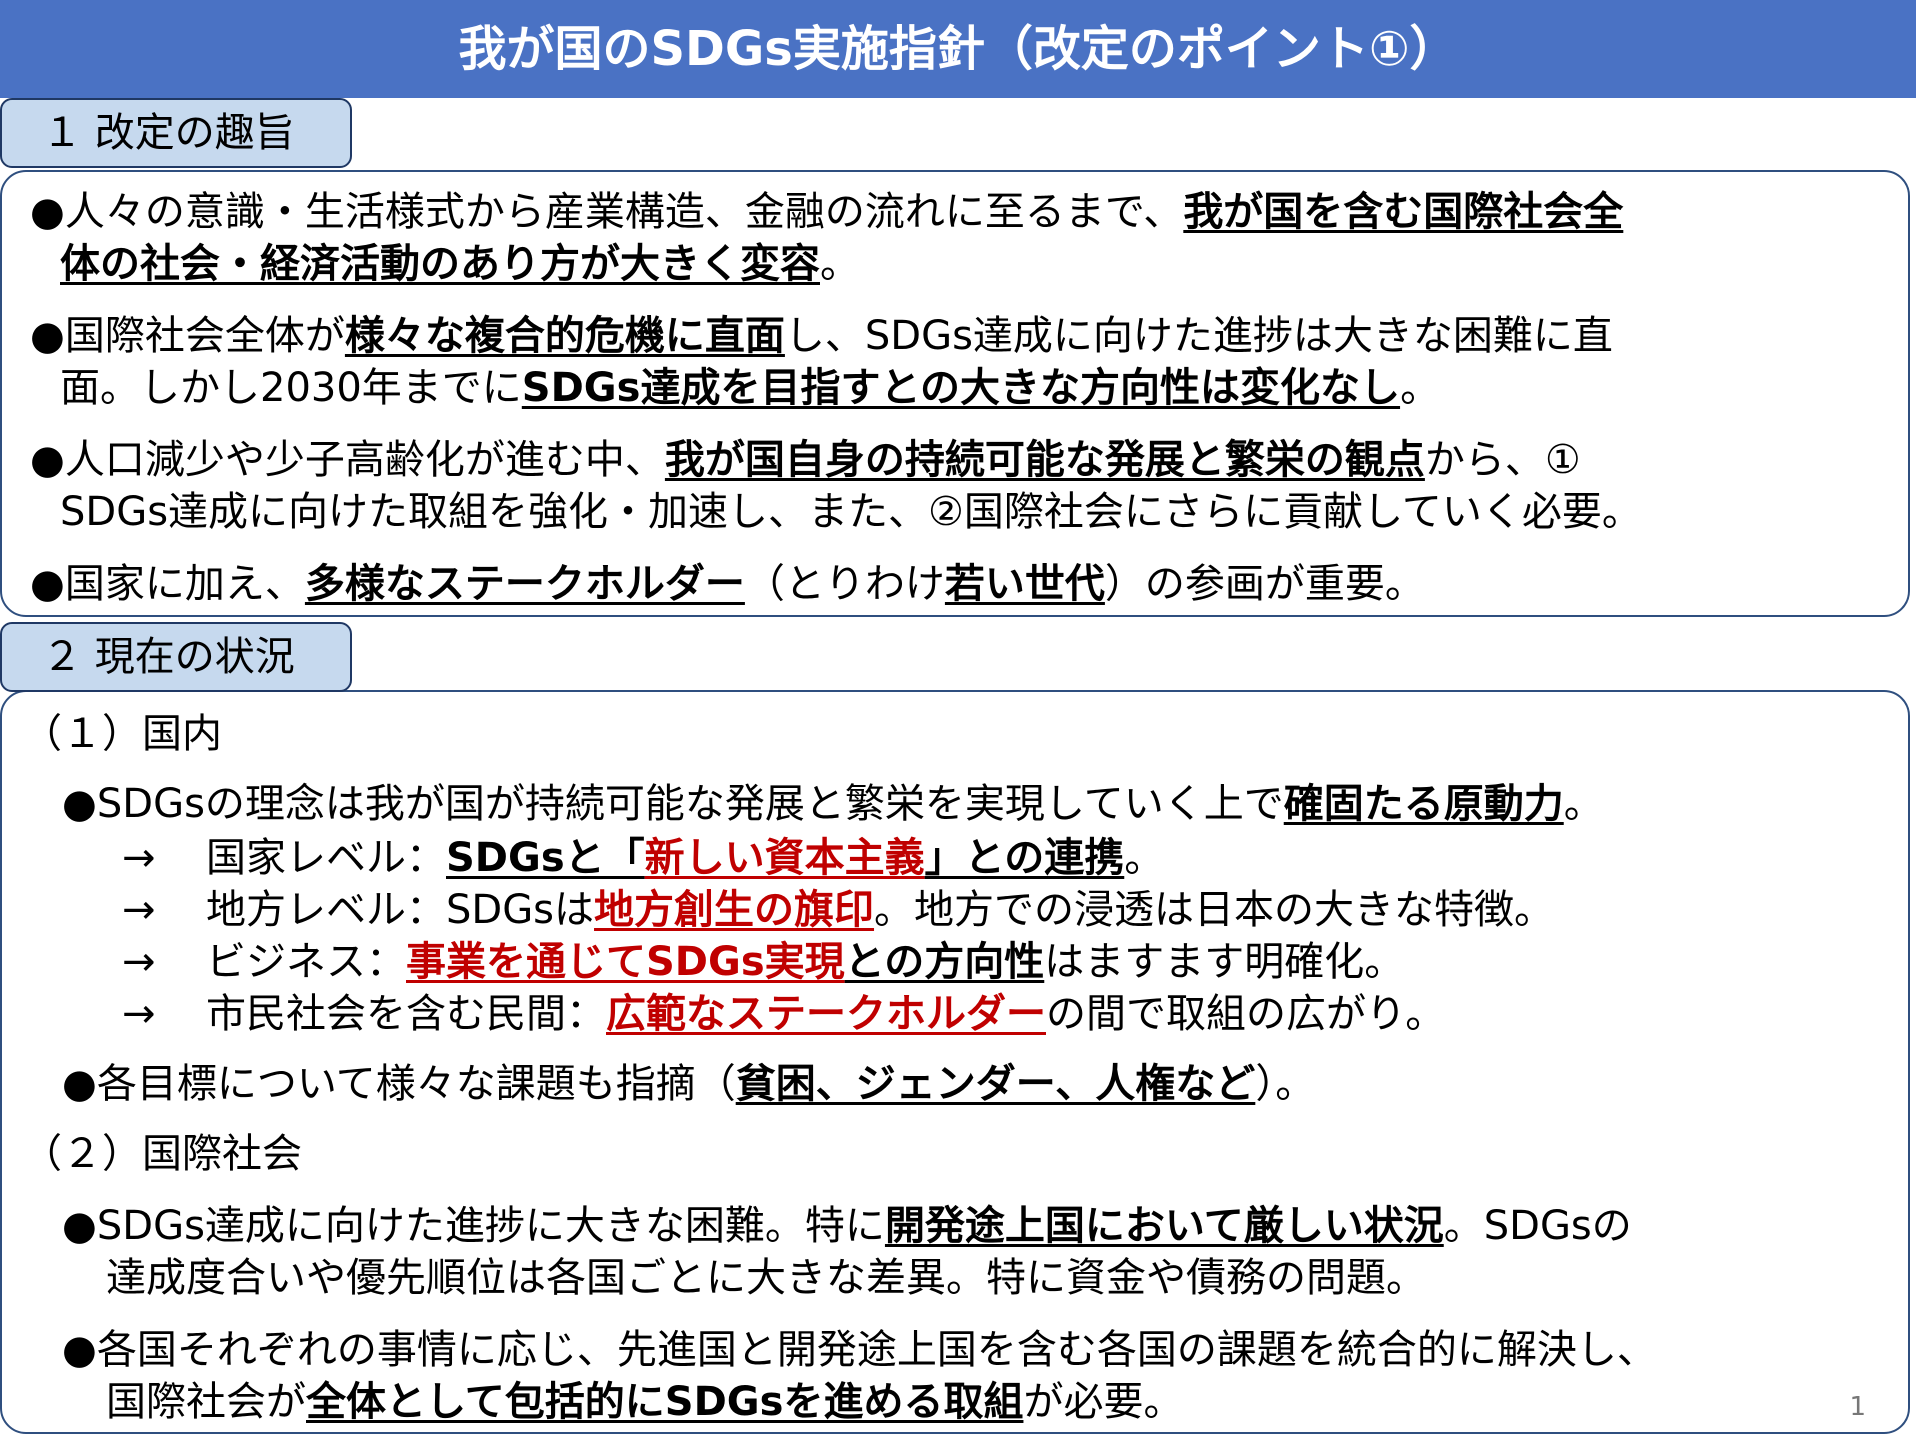 The height and width of the screenshot is (1436, 1916). Describe the element at coordinates (645, 1402) in the screenshot. I see `international-bullet-2-line-2: 国際社会が全体として包括的にSDGsを進める取組が必要。` at that location.